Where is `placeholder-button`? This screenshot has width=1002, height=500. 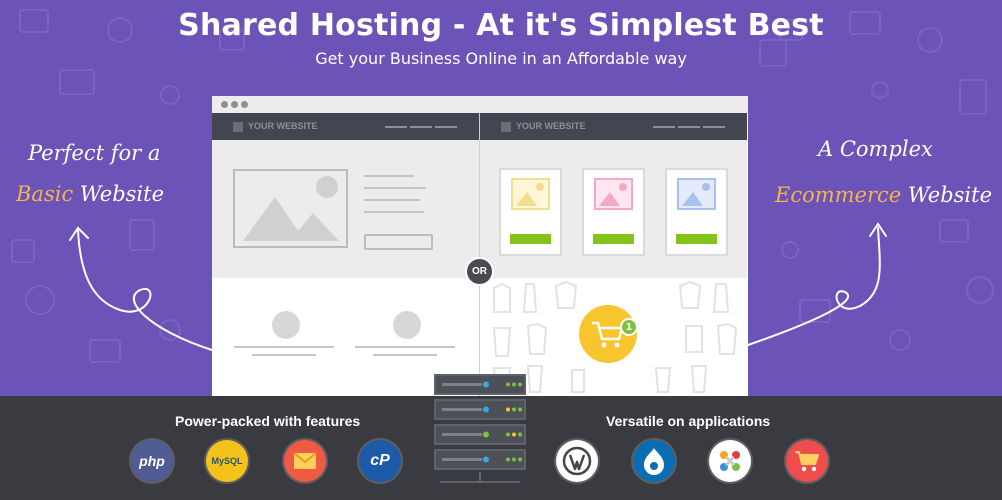
placeholder-button is located at coordinates (398, 242).